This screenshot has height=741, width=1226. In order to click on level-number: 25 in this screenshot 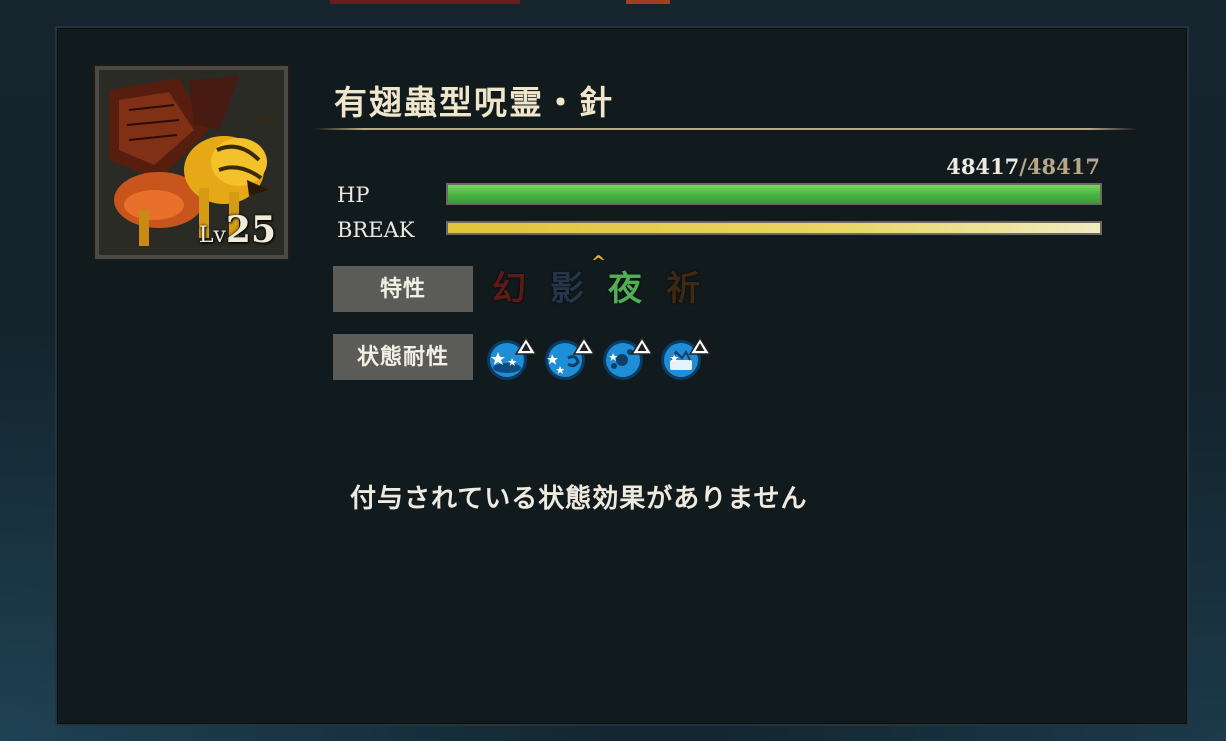, I will do `click(250, 230)`.